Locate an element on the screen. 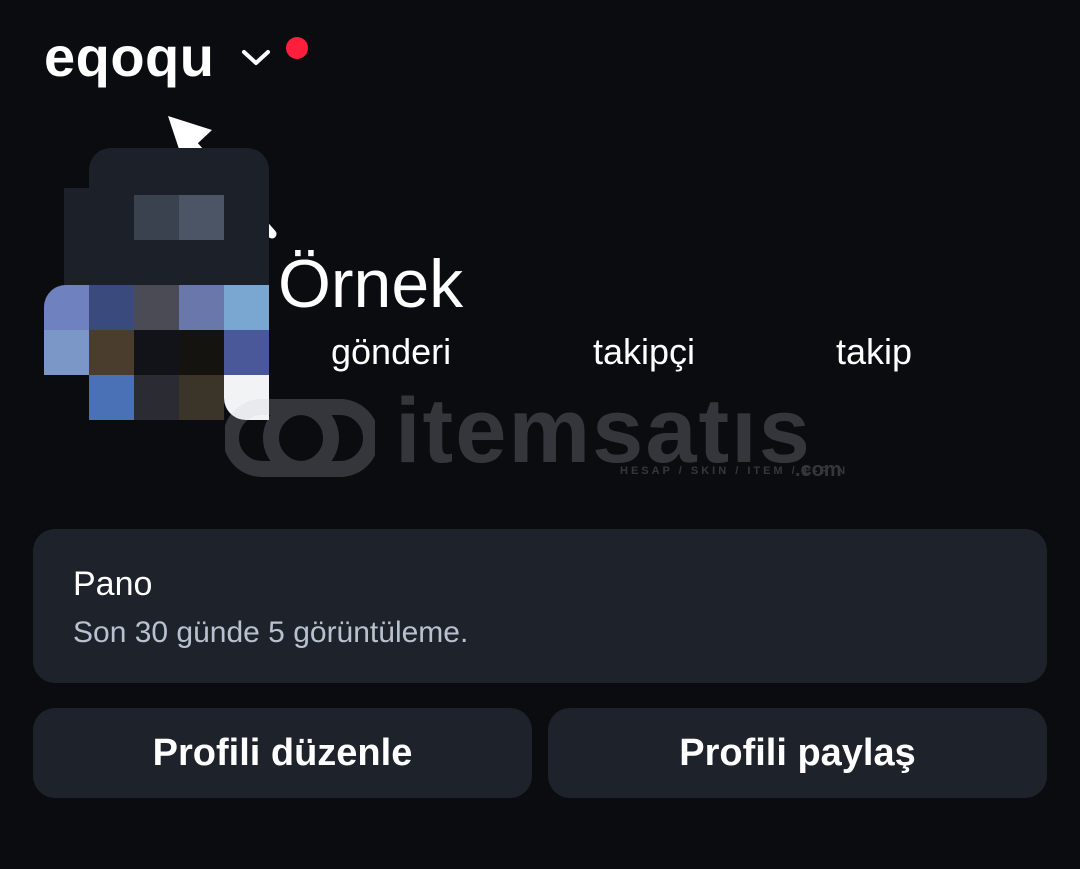 This screenshot has width=1080, height=869. stat-following-label: takip is located at coordinates (874, 352).